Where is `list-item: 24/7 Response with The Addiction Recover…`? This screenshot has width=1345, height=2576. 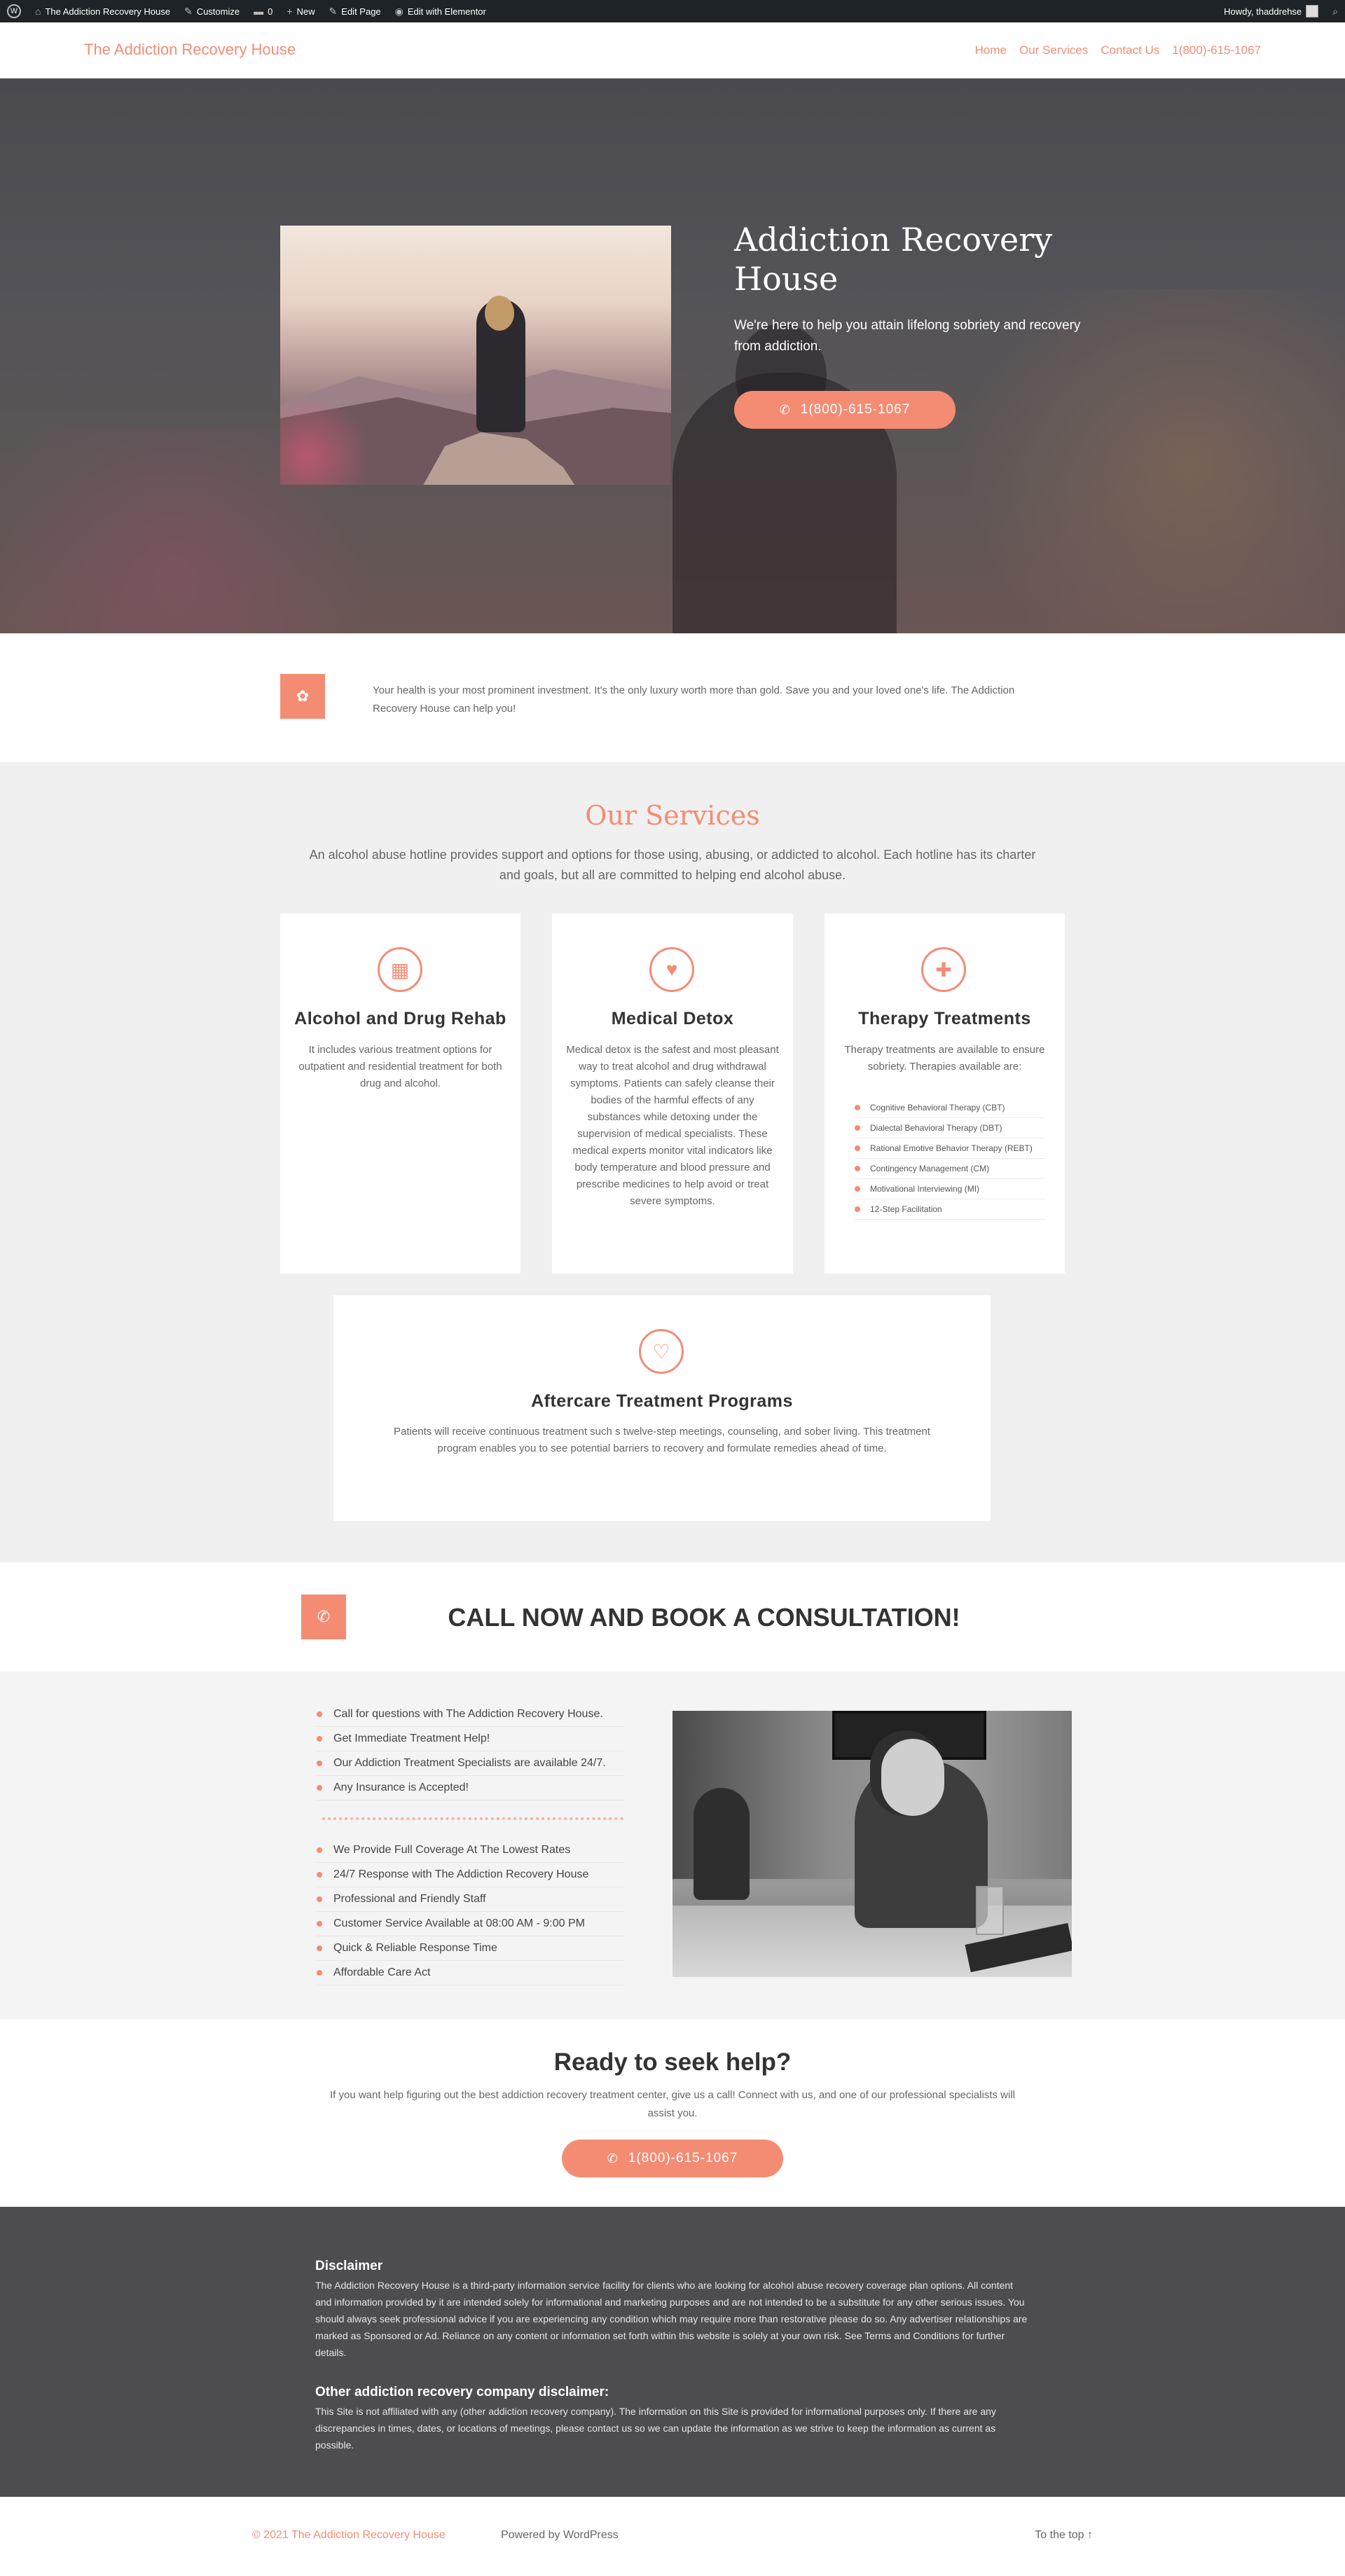
list-item: 24/7 Response with The Addiction Recover… is located at coordinates (471, 1875).